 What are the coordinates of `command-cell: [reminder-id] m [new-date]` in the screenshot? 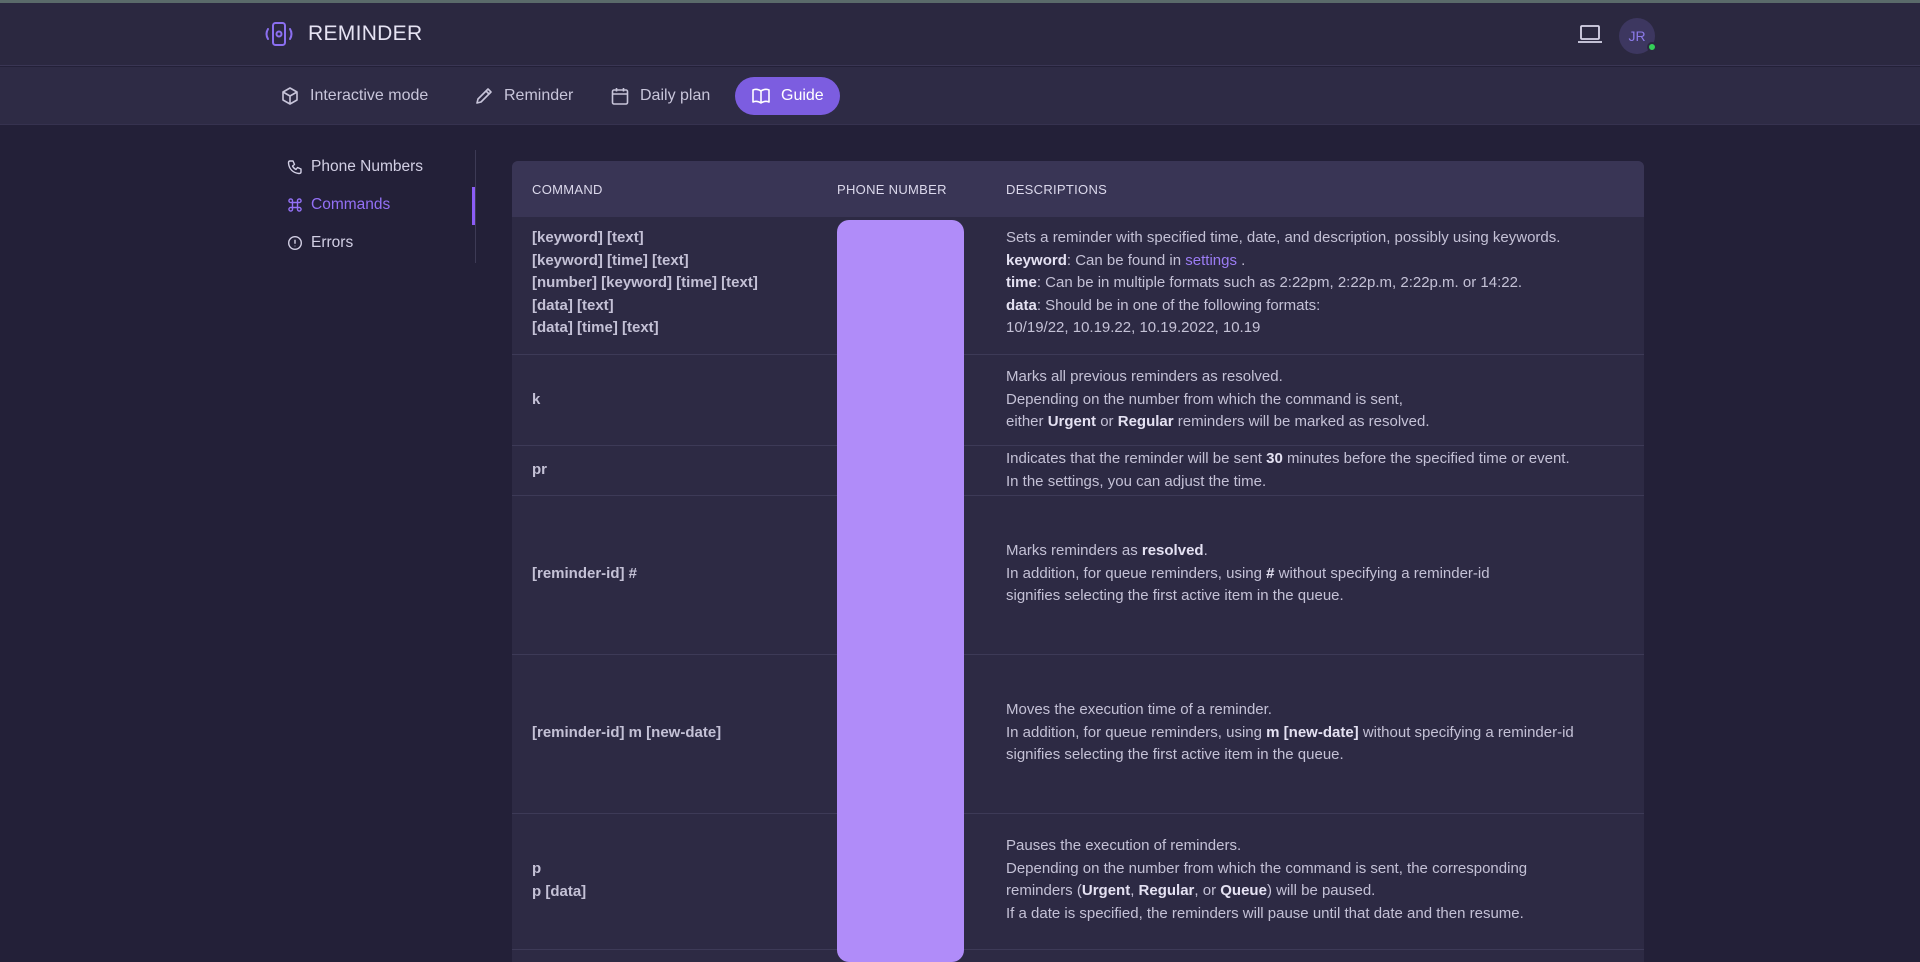 It's located at (626, 733).